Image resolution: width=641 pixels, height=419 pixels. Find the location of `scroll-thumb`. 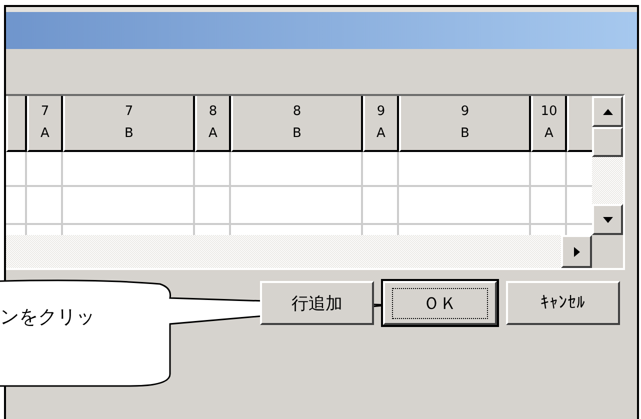

scroll-thumb is located at coordinates (607, 142).